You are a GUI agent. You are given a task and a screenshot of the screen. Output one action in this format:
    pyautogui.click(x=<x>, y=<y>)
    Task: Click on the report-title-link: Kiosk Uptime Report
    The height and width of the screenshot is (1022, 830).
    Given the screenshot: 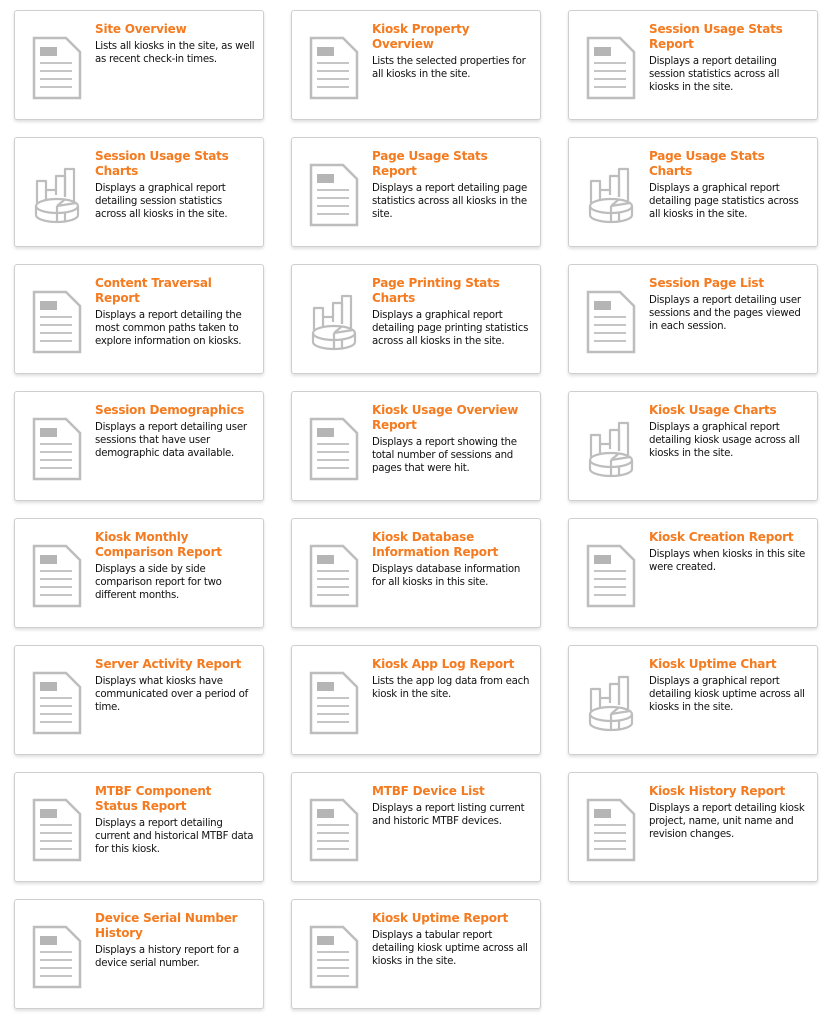 What is the action you would take?
    pyautogui.click(x=452, y=918)
    